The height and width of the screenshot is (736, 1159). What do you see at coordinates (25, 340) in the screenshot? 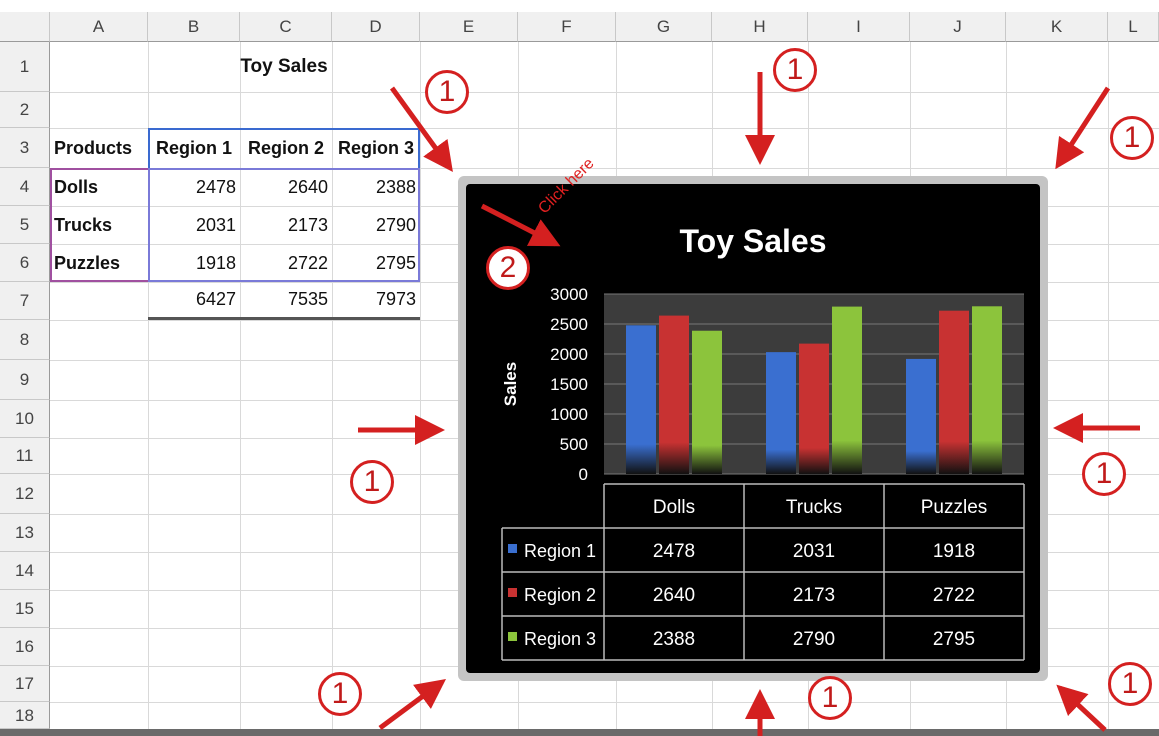
I see `row-header-8: 8` at bounding box center [25, 340].